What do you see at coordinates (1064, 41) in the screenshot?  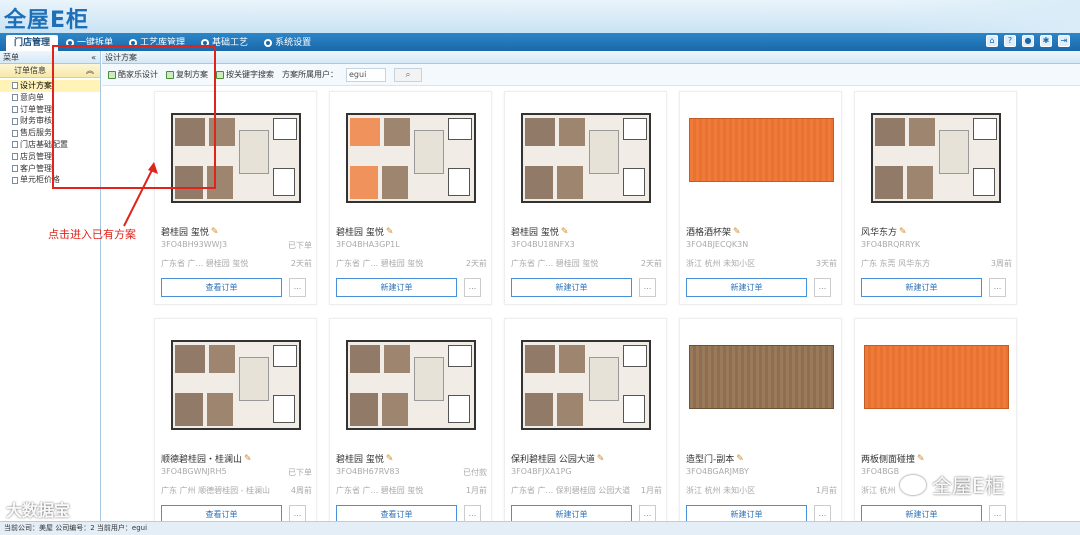 I see `exit-icon: ⇥` at bounding box center [1064, 41].